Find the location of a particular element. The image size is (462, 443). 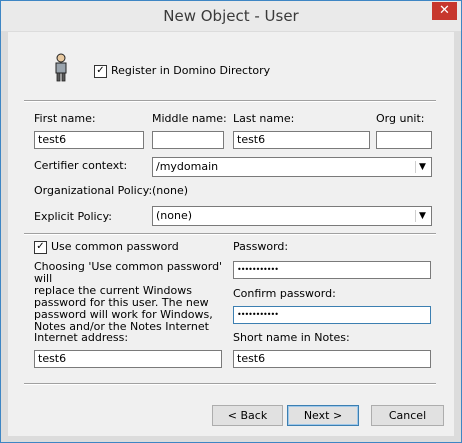

middle-name-input is located at coordinates (188, 140).